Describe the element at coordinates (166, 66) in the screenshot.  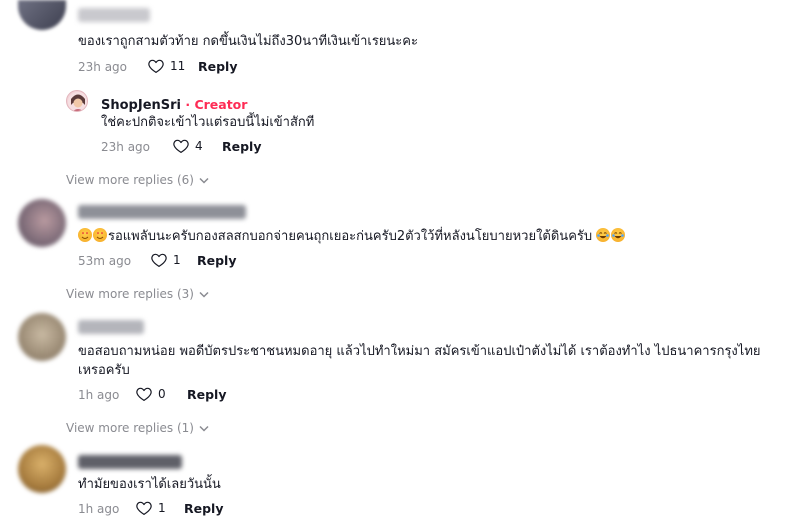
I see `like-button: 11` at that location.